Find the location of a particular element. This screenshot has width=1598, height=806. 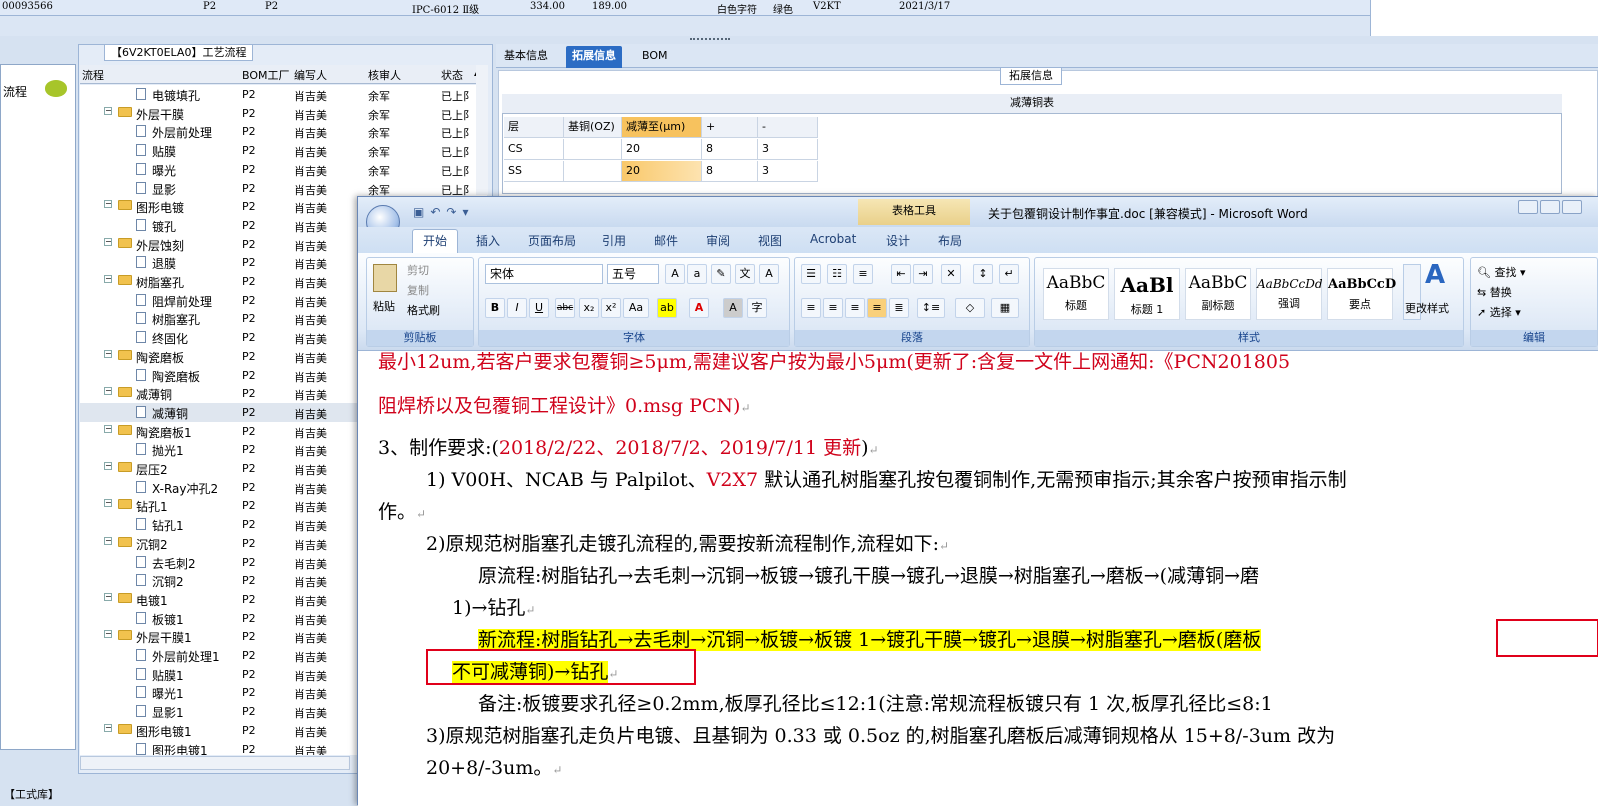

decrease-indent-icon: ⇤ is located at coordinates (901, 274).